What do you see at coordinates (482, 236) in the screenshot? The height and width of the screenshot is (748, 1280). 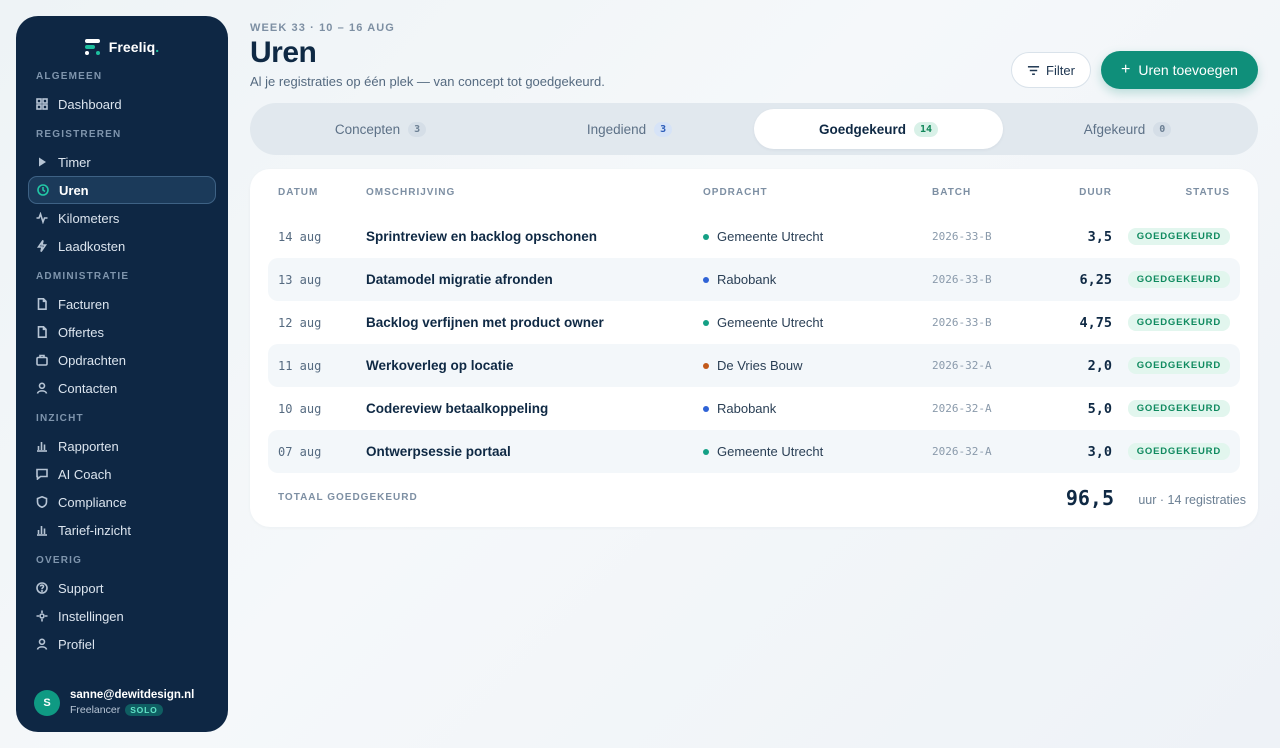 I see `row-description: Sprintreview en backlog opschonen` at bounding box center [482, 236].